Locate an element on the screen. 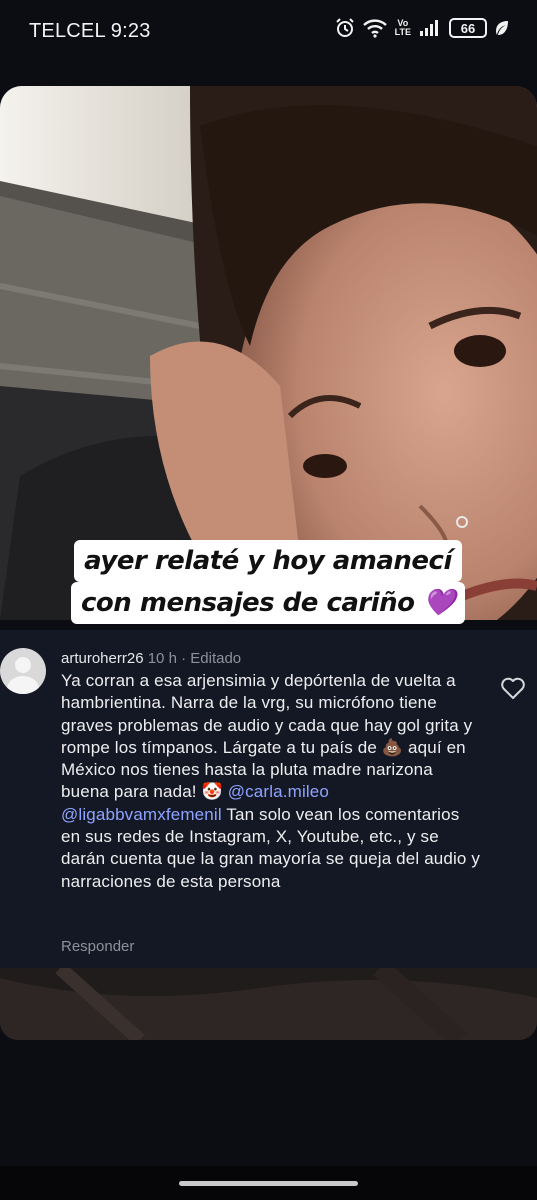 This screenshot has height=1200, width=537. status-bar: TELCEL 9:23 Vo LTE 66 is located at coordinates (268, 32).